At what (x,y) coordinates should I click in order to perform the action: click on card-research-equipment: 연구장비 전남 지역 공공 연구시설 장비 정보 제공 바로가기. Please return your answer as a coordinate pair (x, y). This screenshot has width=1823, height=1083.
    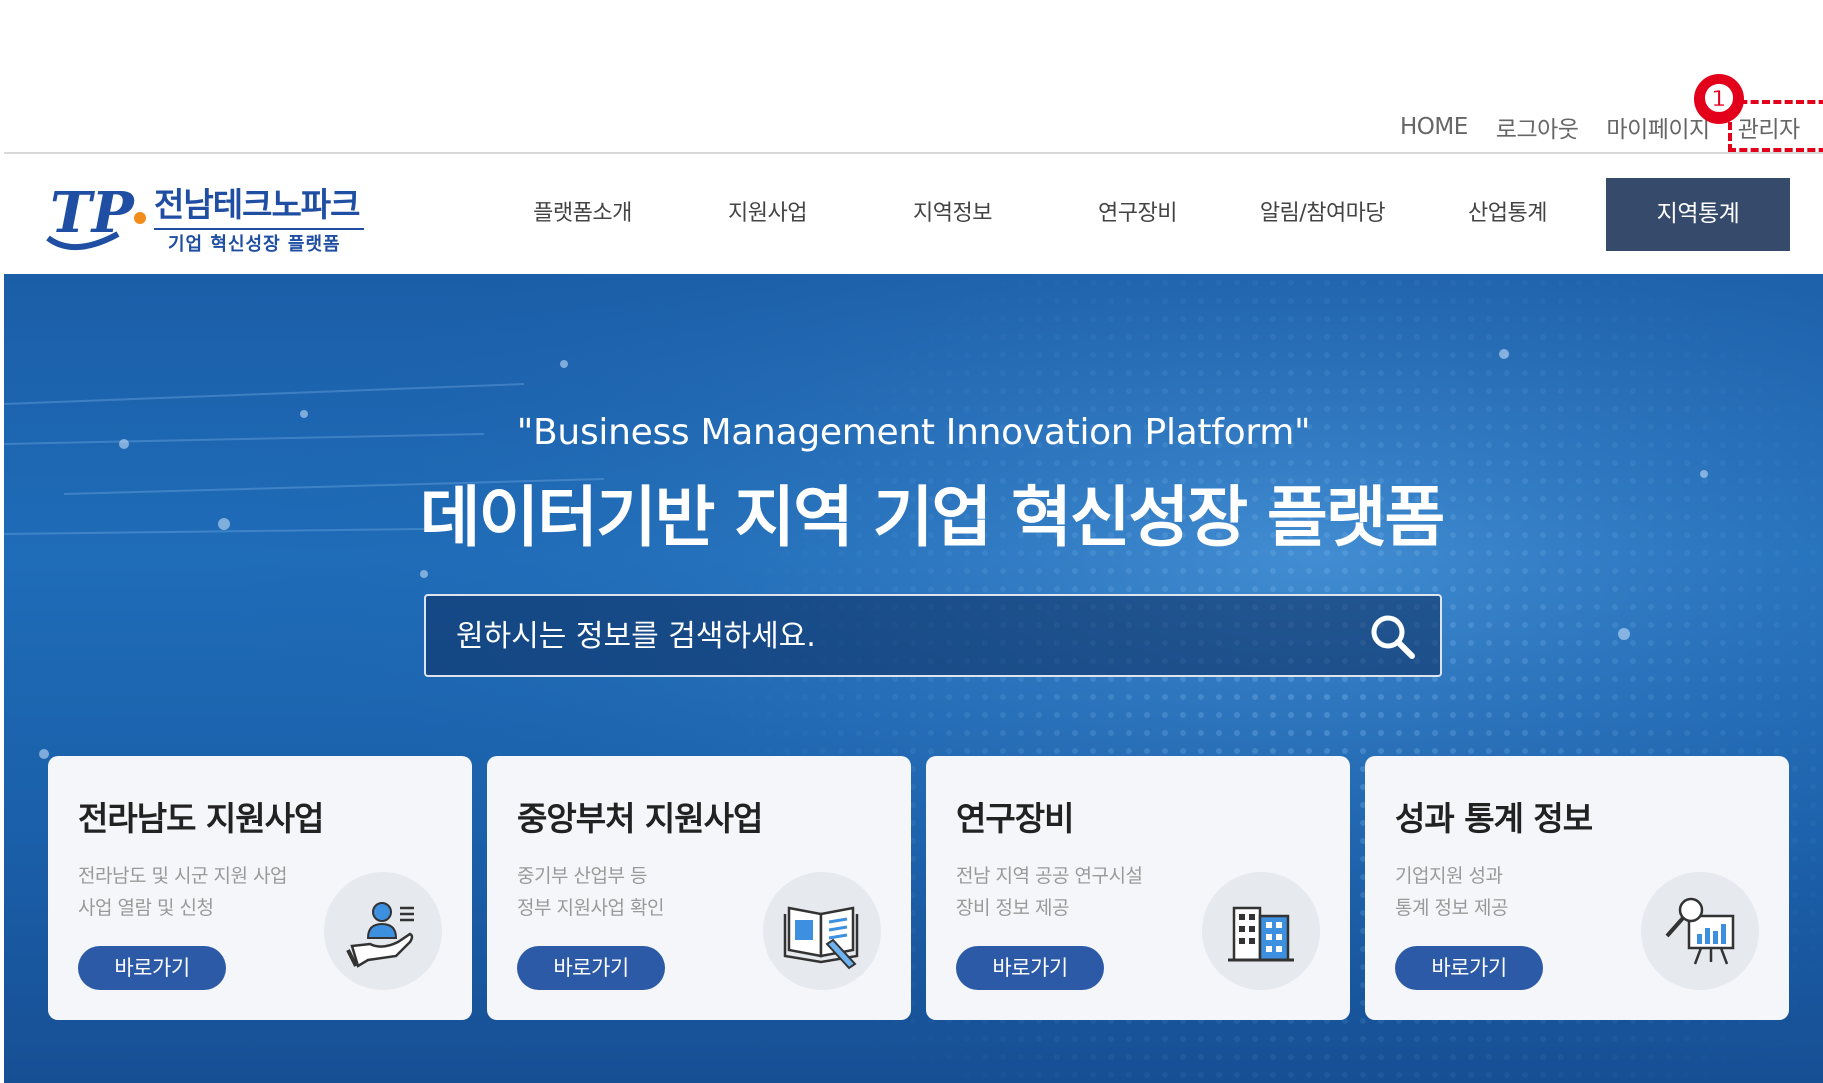
    Looking at the image, I should click on (1138, 888).